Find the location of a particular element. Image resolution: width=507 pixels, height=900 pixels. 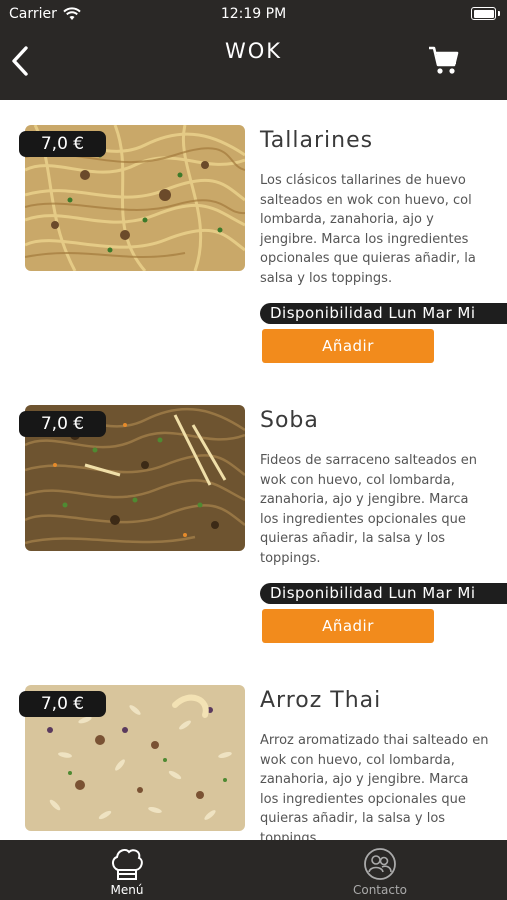

tab-menu: Menú is located at coordinates (127, 870).